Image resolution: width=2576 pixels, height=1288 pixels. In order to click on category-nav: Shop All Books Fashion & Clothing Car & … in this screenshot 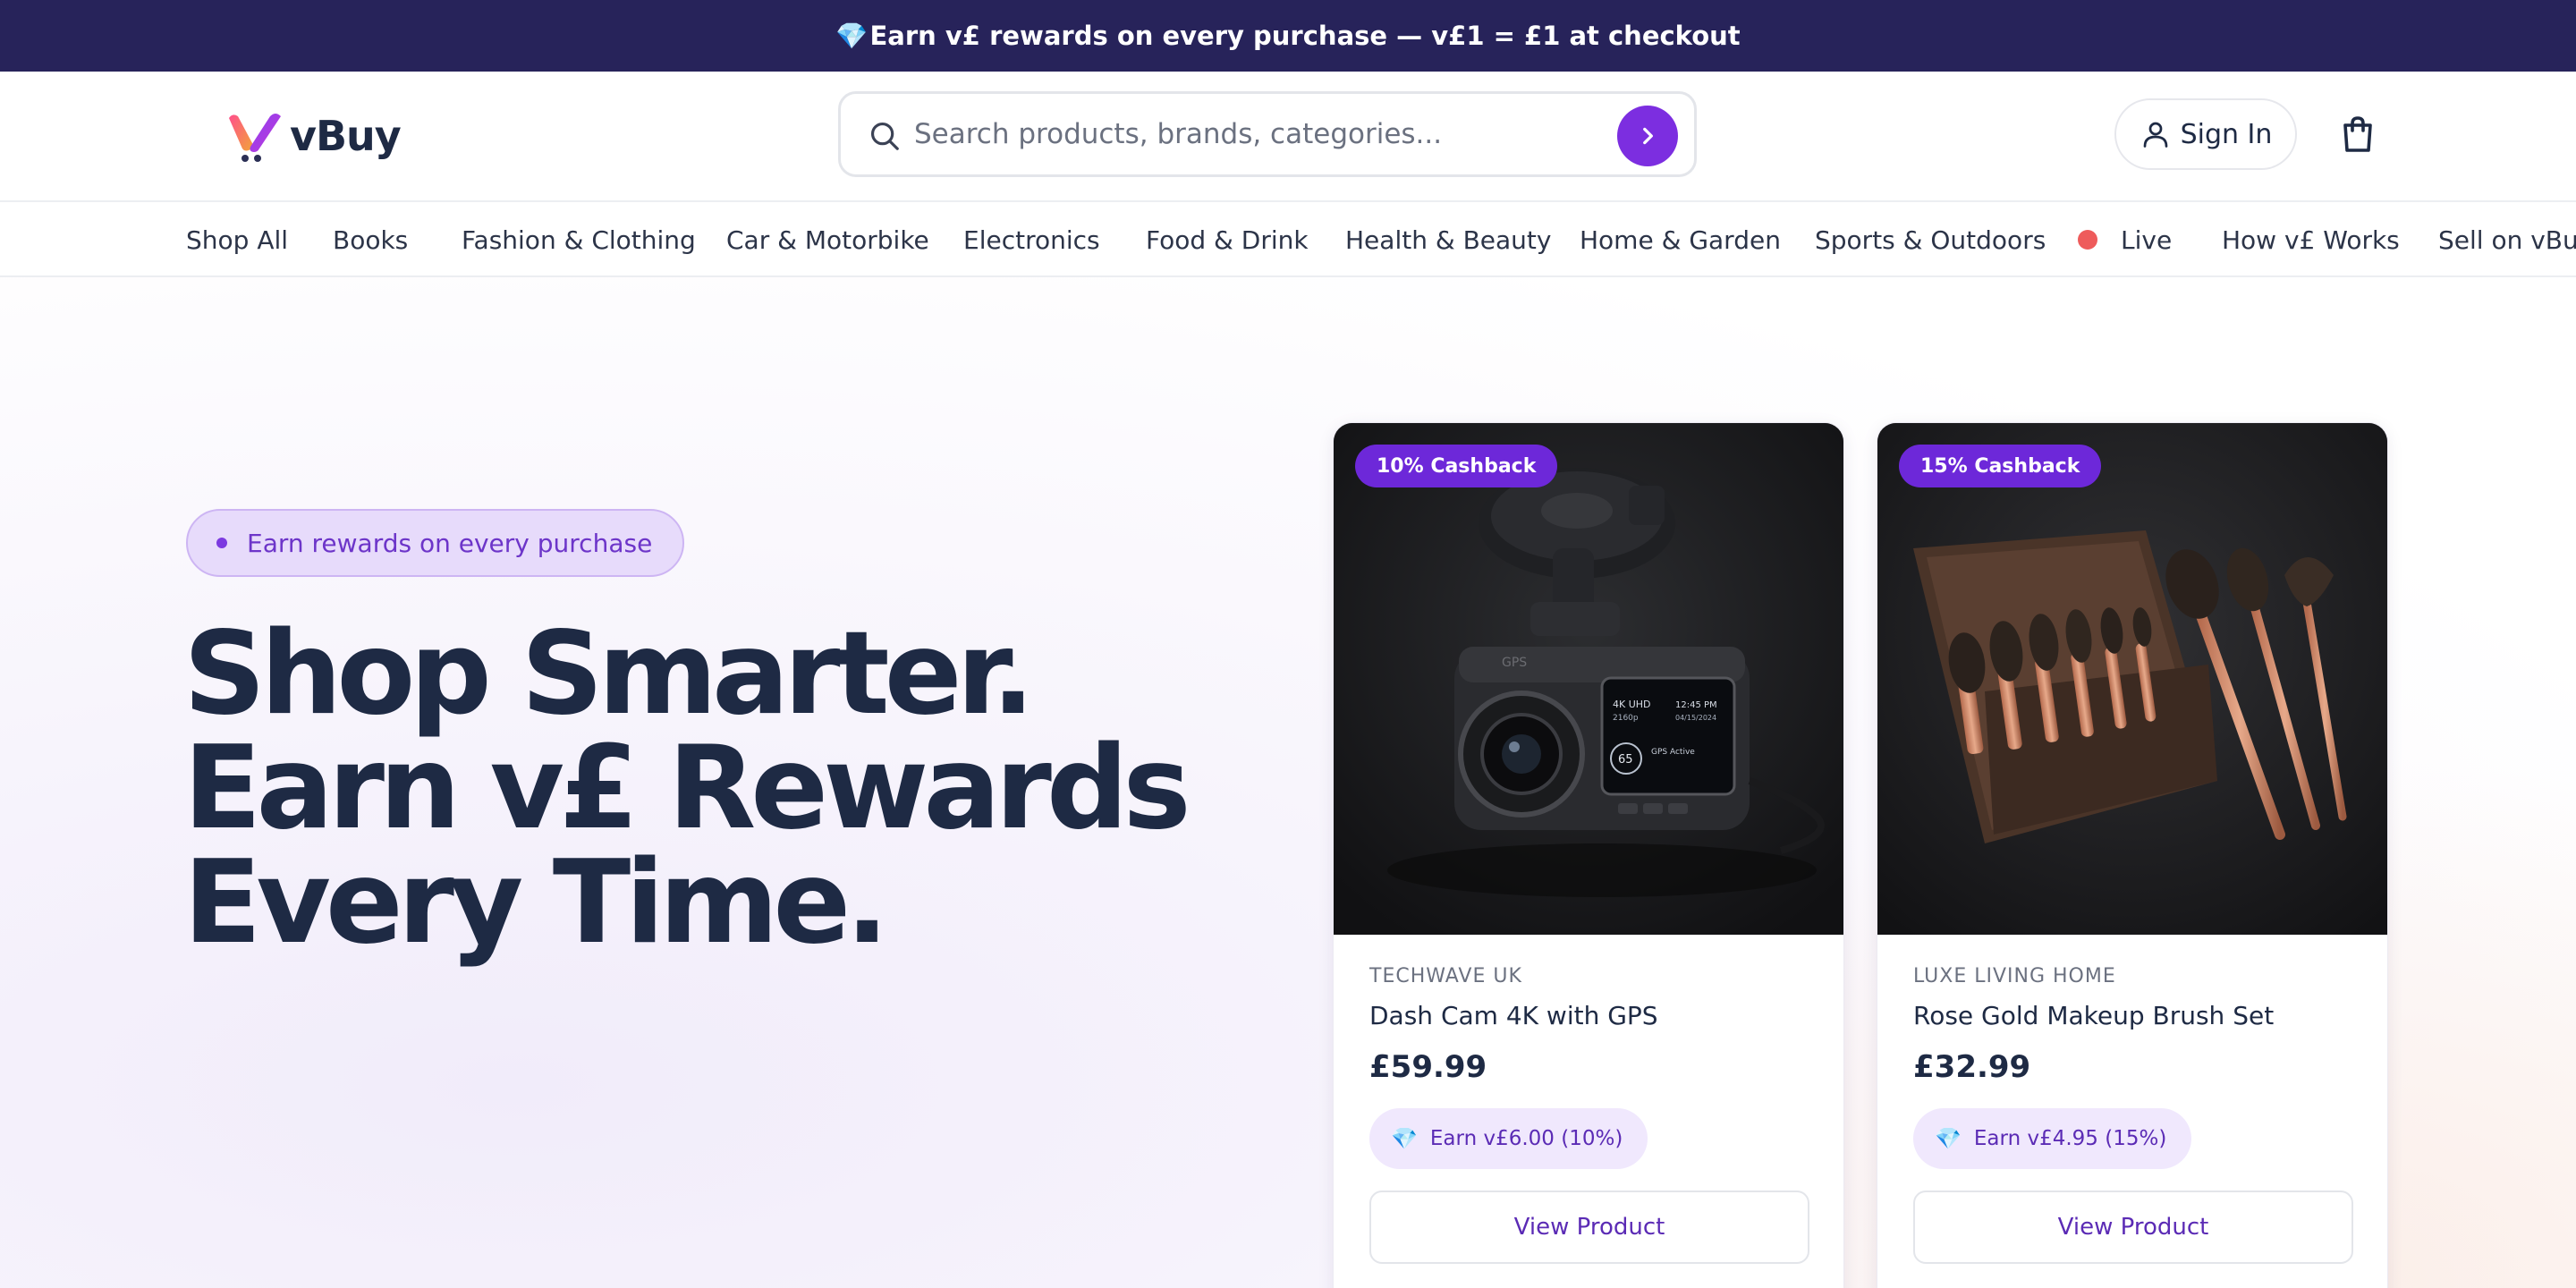, I will do `click(1288, 238)`.